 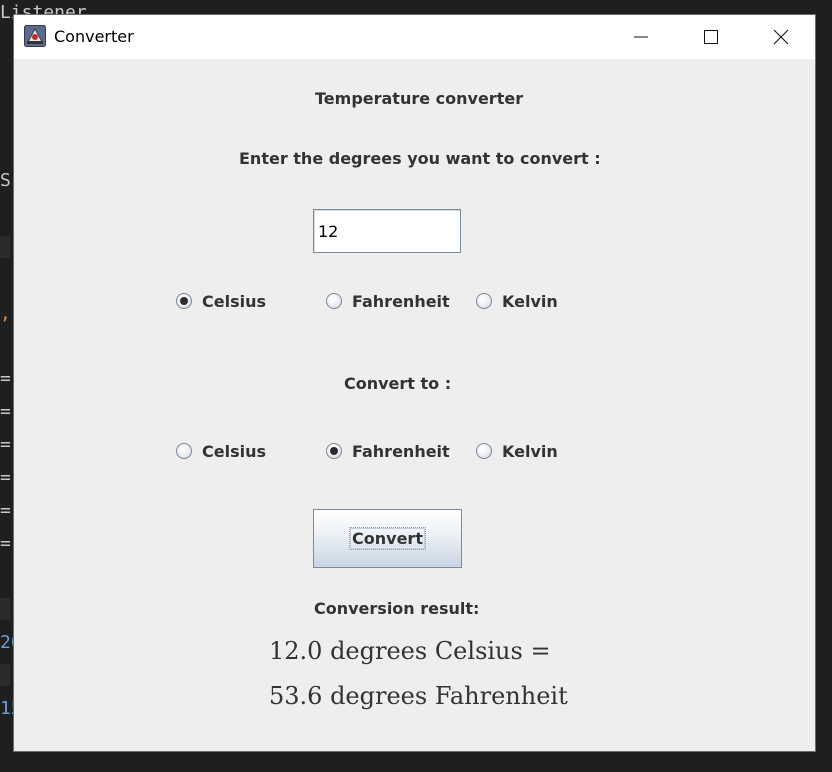 I want to click on convert-to-label: Convert to :, so click(x=398, y=383).